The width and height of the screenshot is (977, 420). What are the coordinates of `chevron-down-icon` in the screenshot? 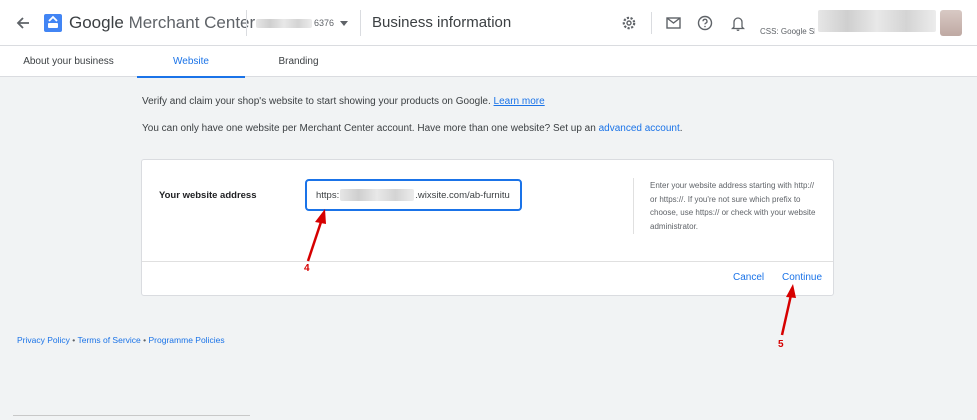 It's located at (344, 23).